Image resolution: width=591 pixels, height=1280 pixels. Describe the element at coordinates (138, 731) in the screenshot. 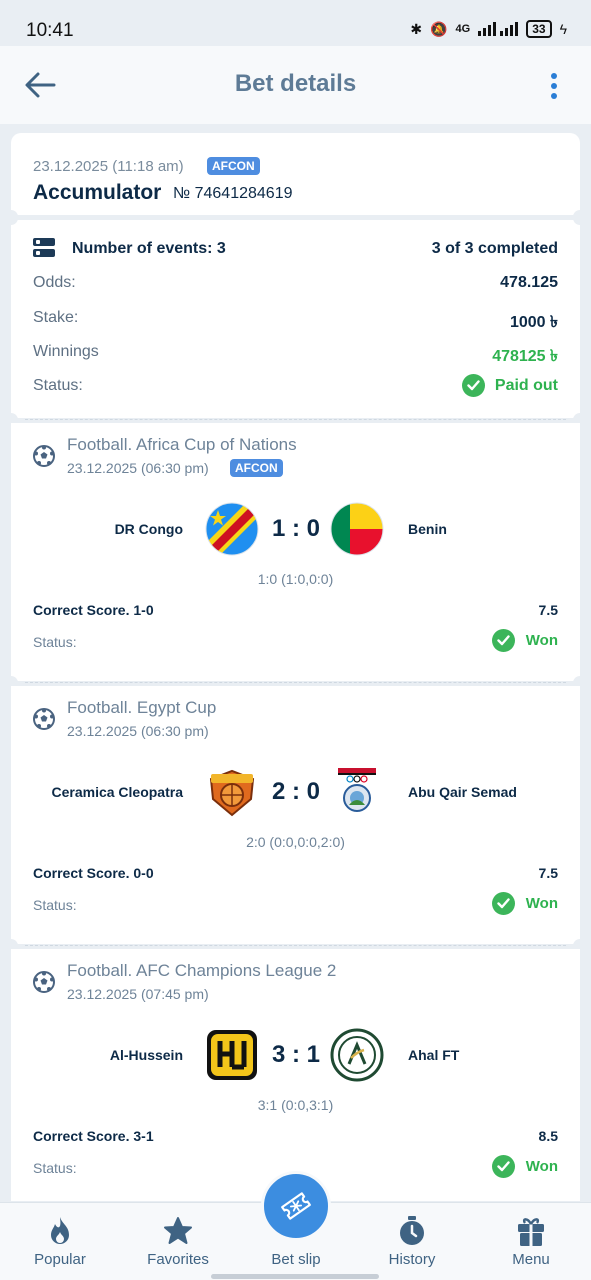

I see `event-datetime: 23.12.2025 (06:30 pm)` at that location.